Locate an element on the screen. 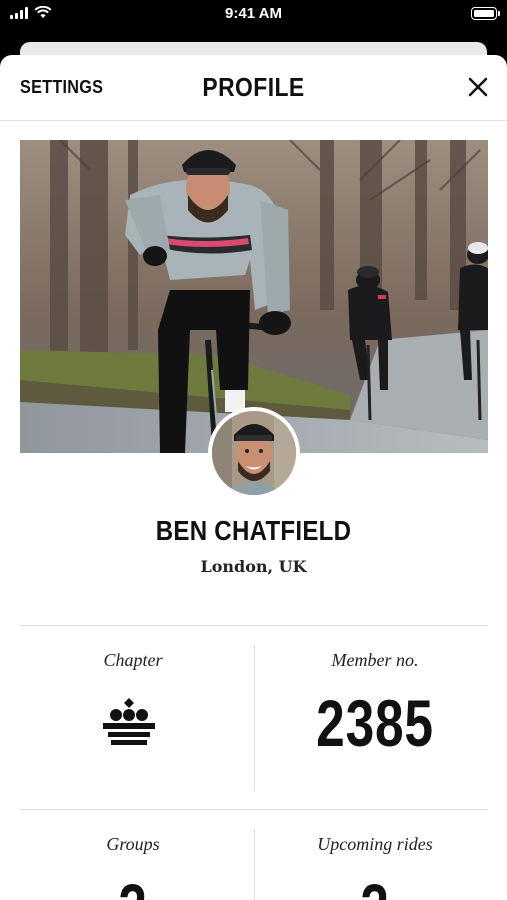 This screenshot has width=507, height=900. groups-value: 2 is located at coordinates (133, 884).